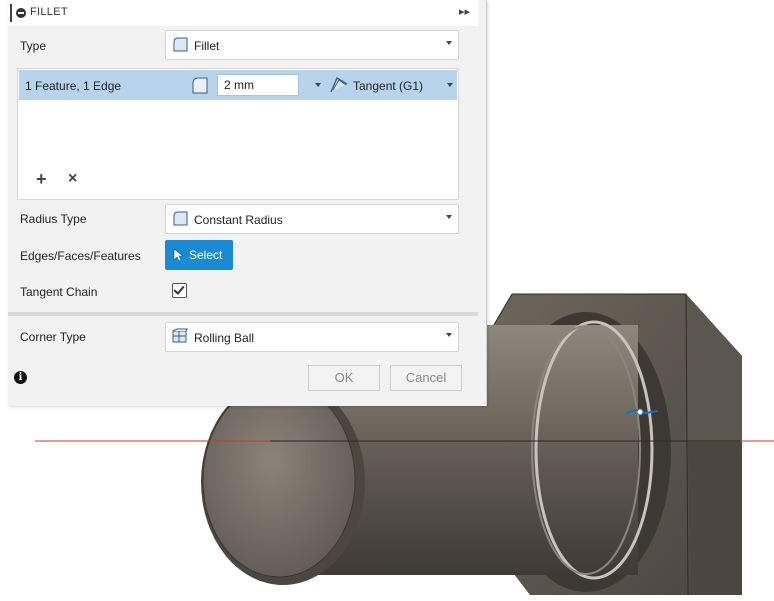 The width and height of the screenshot is (774, 601). I want to click on selection-row: 1 Feature, 1 Edge 2 mm Tangent (G1), so click(238, 85).